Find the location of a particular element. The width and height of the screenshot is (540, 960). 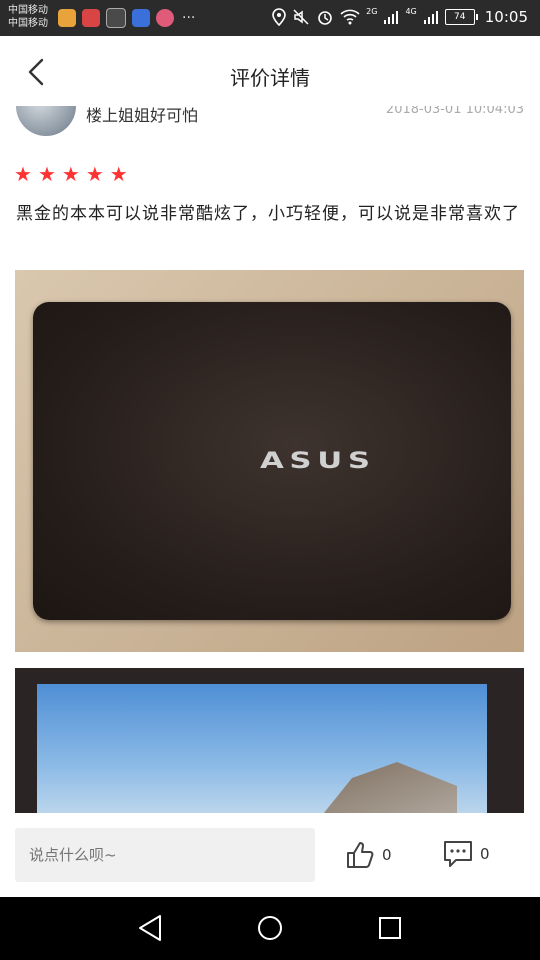

like-button: 0 is located at coordinates (368, 855).